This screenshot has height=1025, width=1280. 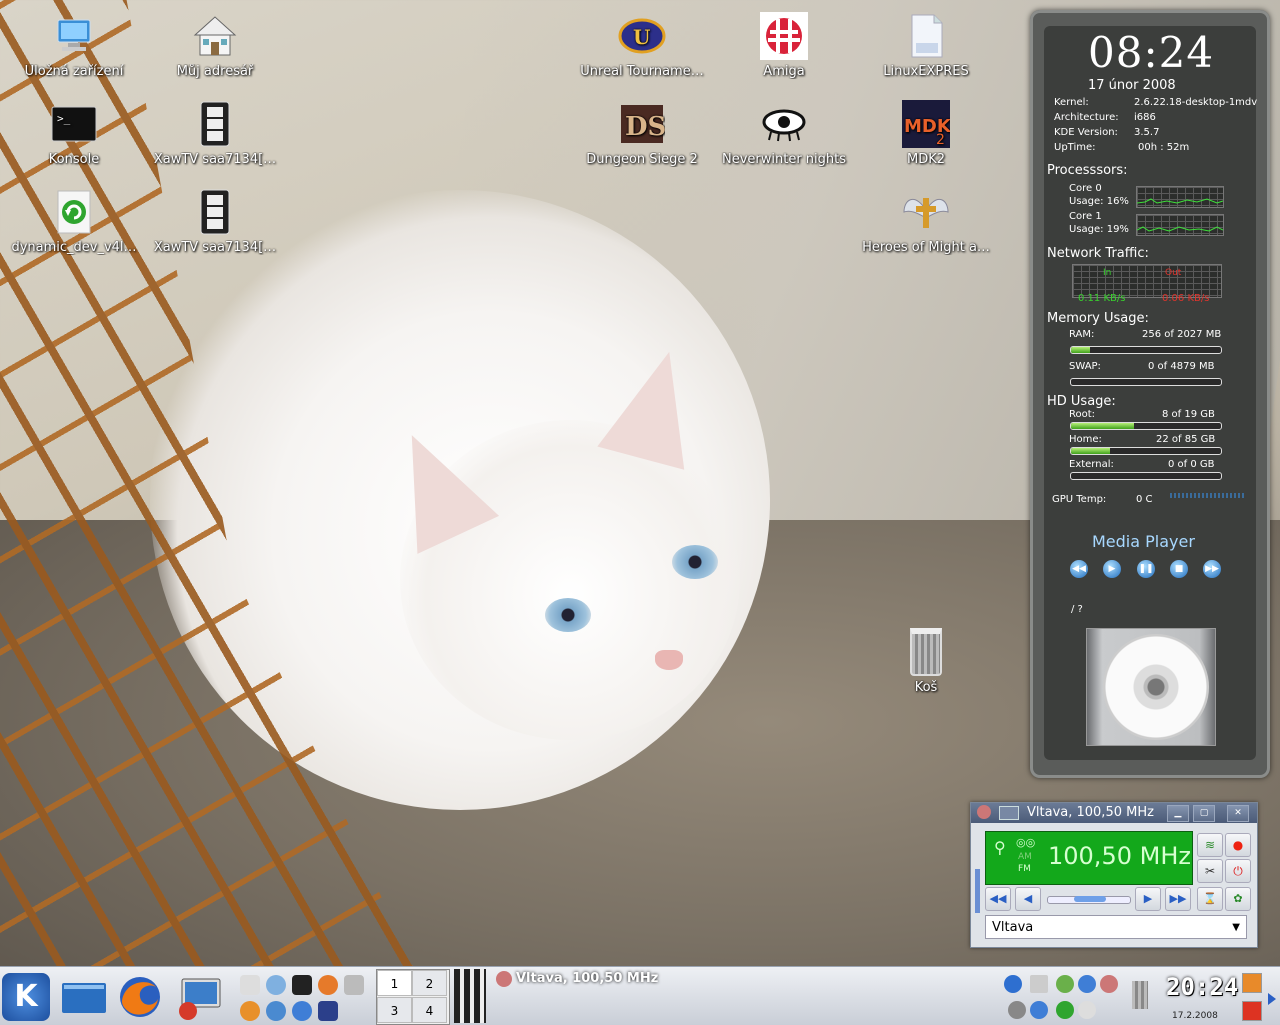 I want to click on desktop-icon-home: Můj adresář, so click(x=215, y=45).